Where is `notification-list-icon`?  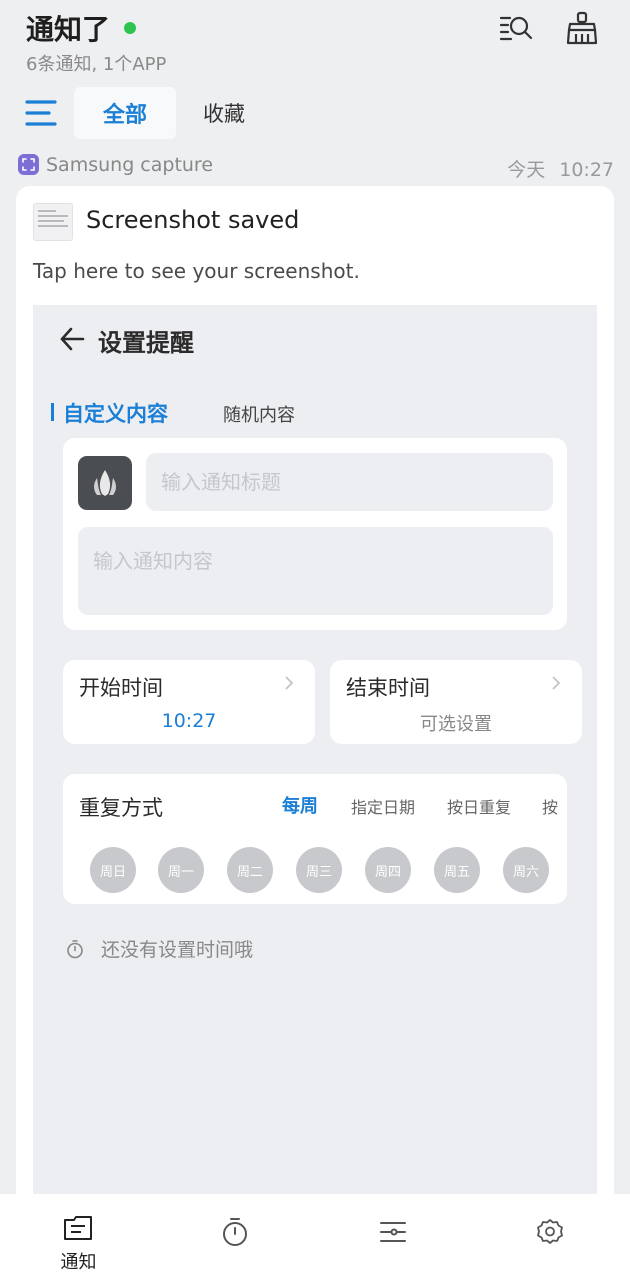
notification-list-icon is located at coordinates (78, 1228).